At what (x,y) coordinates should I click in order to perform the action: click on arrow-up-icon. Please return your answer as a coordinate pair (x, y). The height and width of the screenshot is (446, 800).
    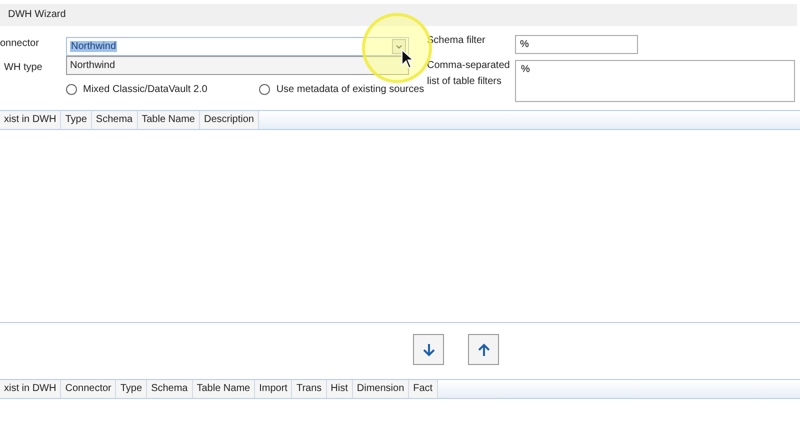
    Looking at the image, I should click on (484, 350).